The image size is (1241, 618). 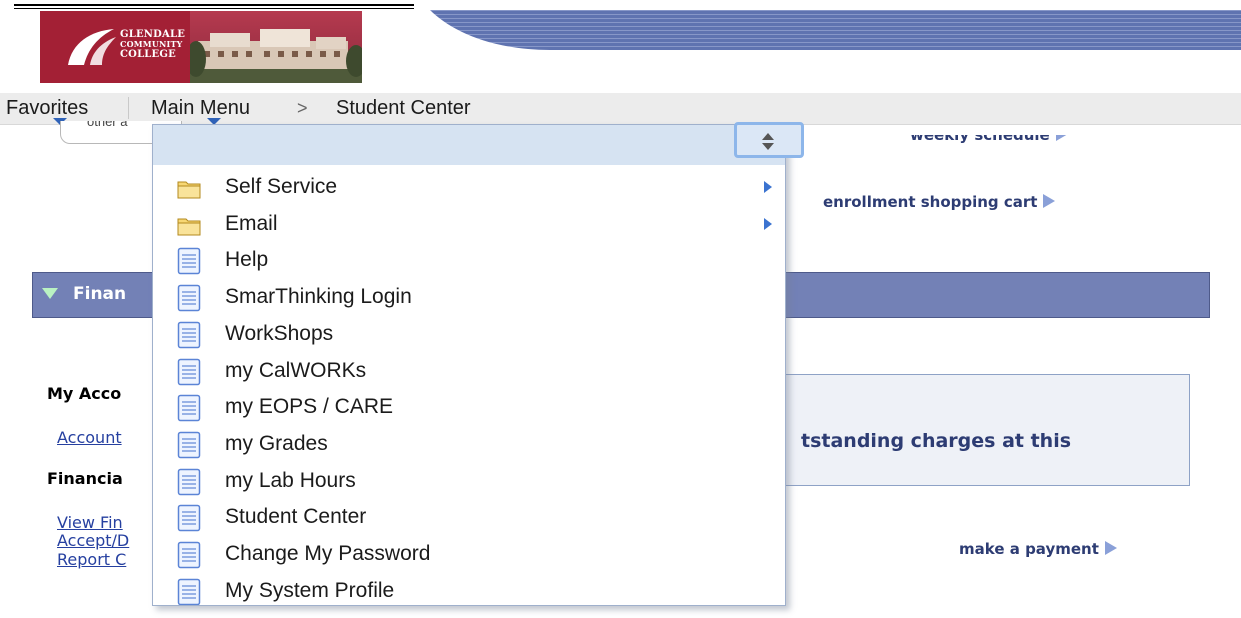 I want to click on menu-item: my Grades, so click(x=471, y=447).